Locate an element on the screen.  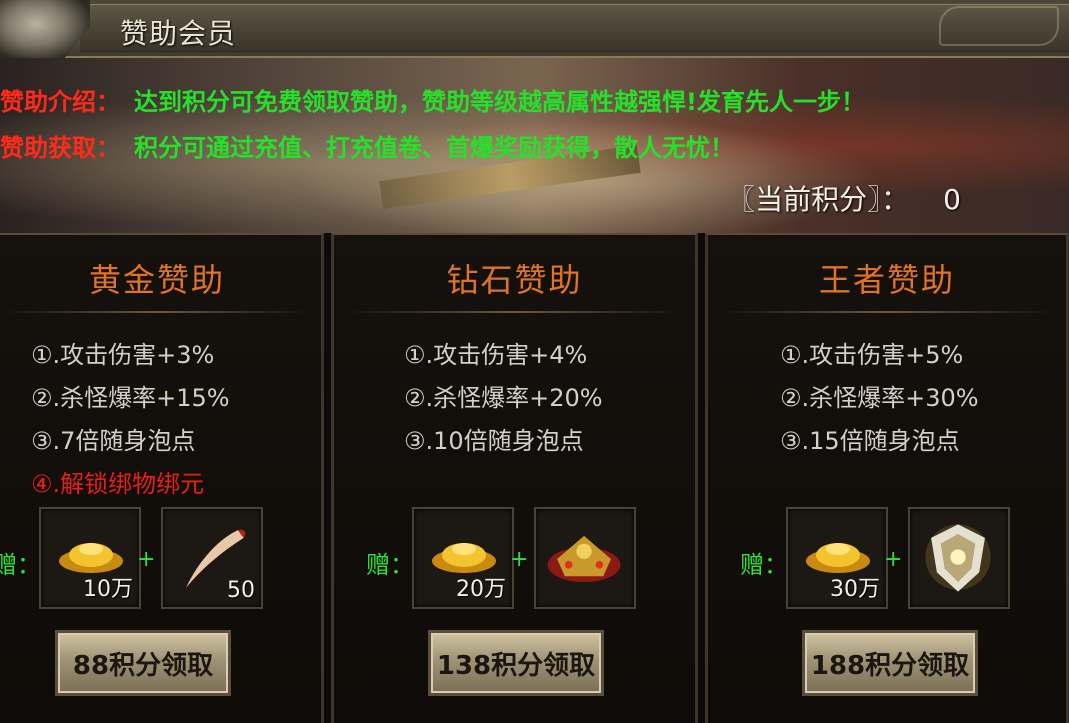
sponsor-obtain-text: 积分可通过充值、打充值卷、首爆奖励获得，散人无忧！ is located at coordinates (434, 148).